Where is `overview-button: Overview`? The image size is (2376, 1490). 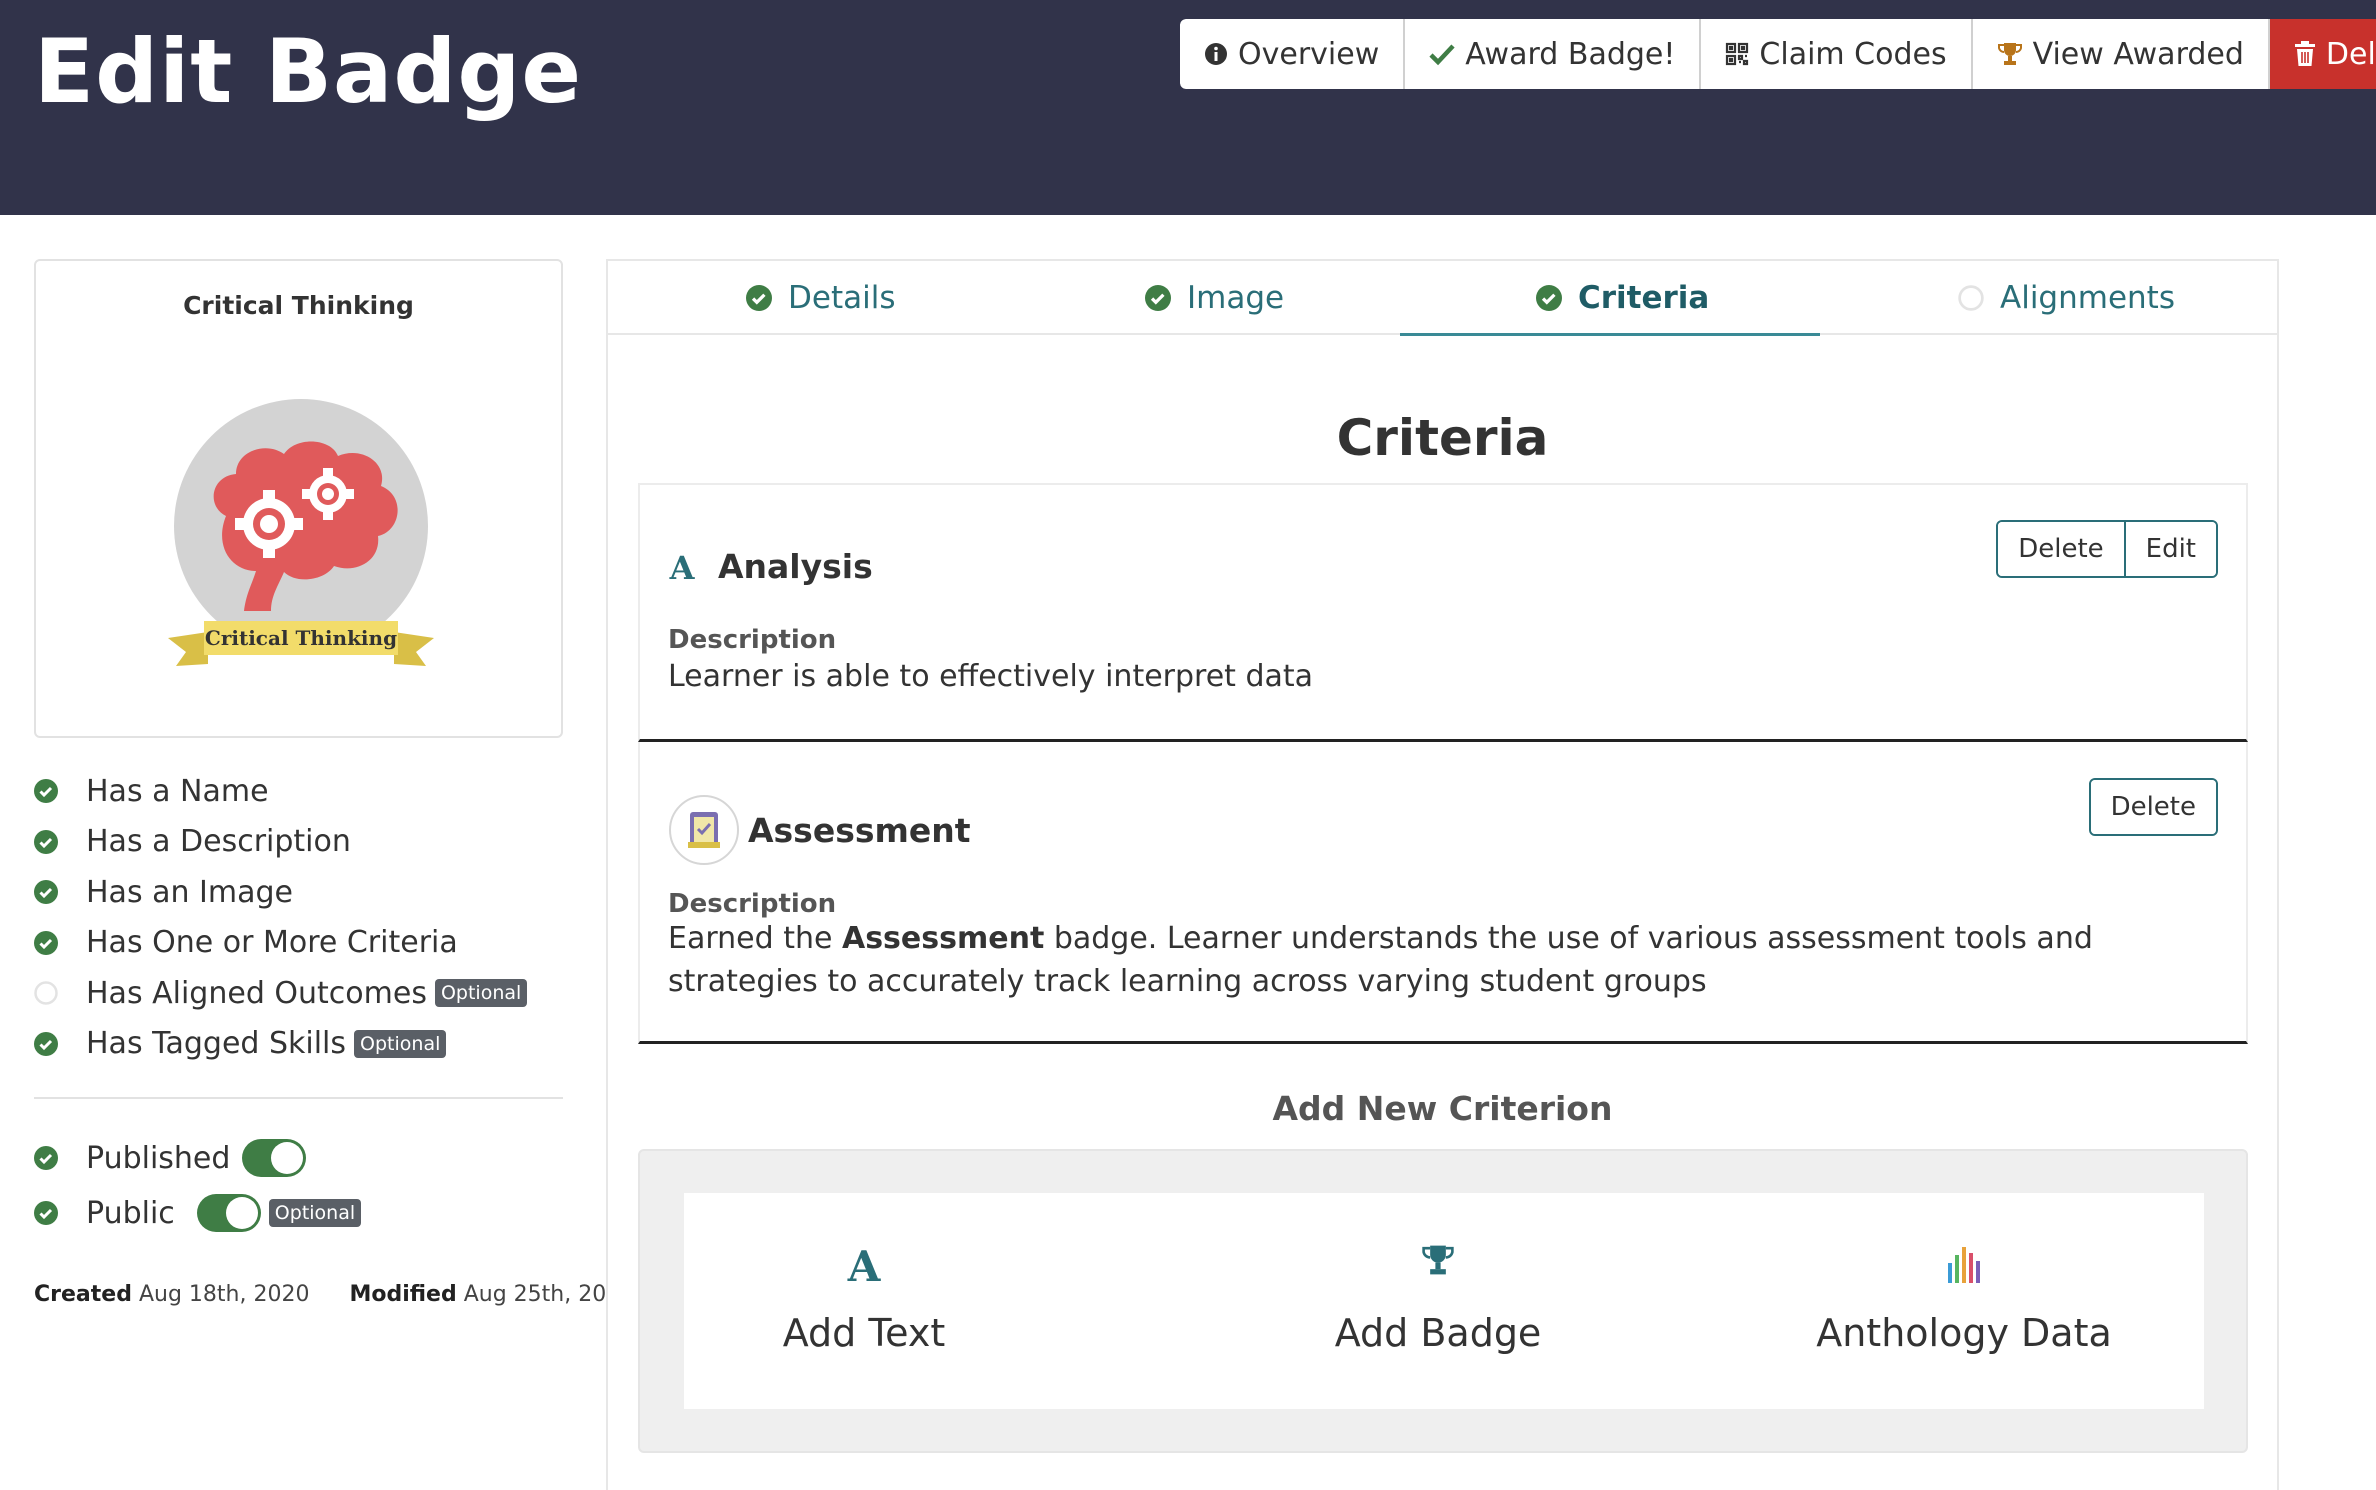 overview-button: Overview is located at coordinates (1293, 54).